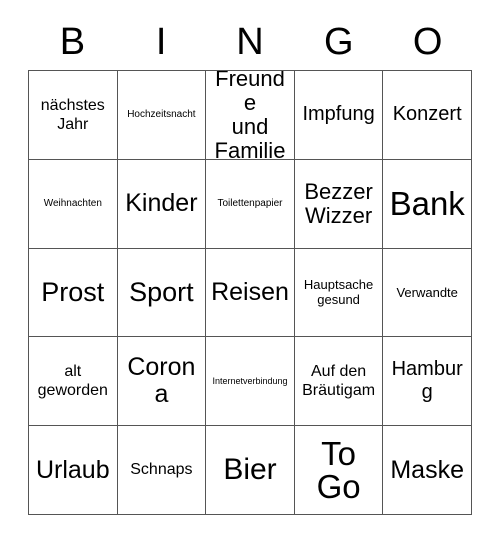 Image resolution: width=500 pixels, height=544 pixels. I want to click on bingo-cell-n5: Bier, so click(250, 470).